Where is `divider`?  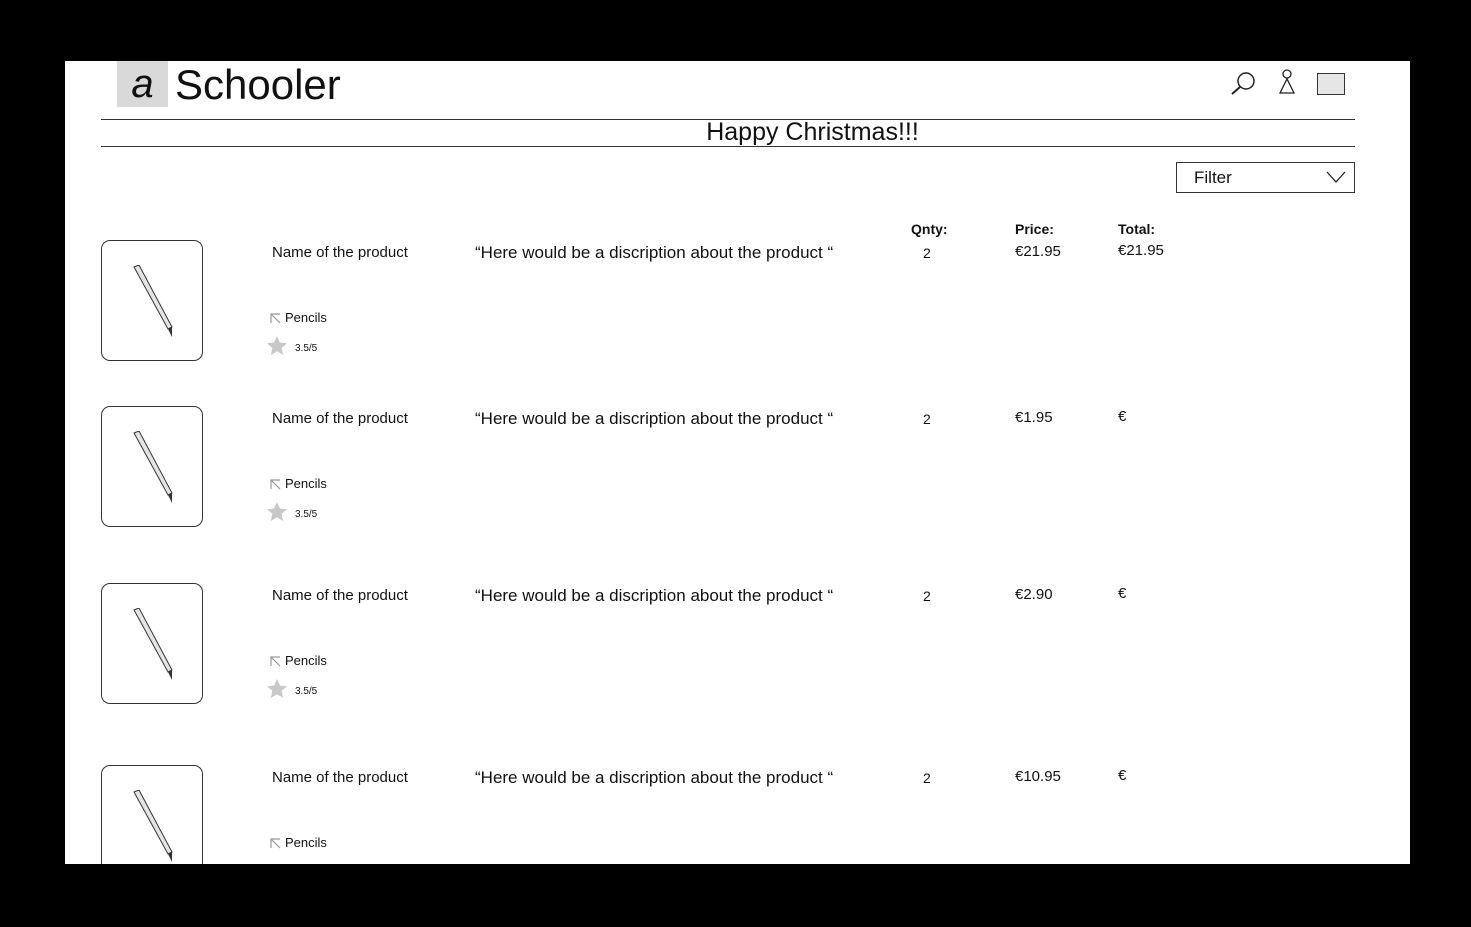
divider is located at coordinates (728, 146).